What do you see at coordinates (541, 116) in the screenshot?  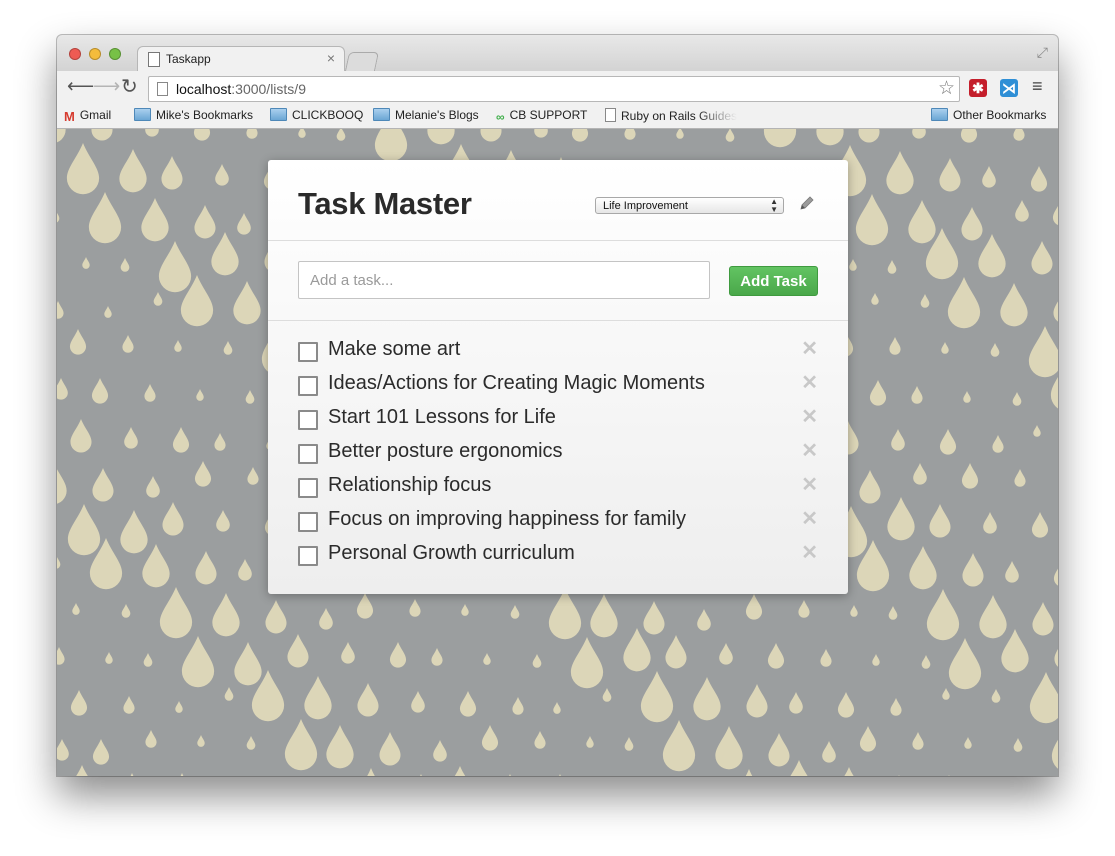 I see `bookmark-cb-support: ∞ CB SUPPORT` at bounding box center [541, 116].